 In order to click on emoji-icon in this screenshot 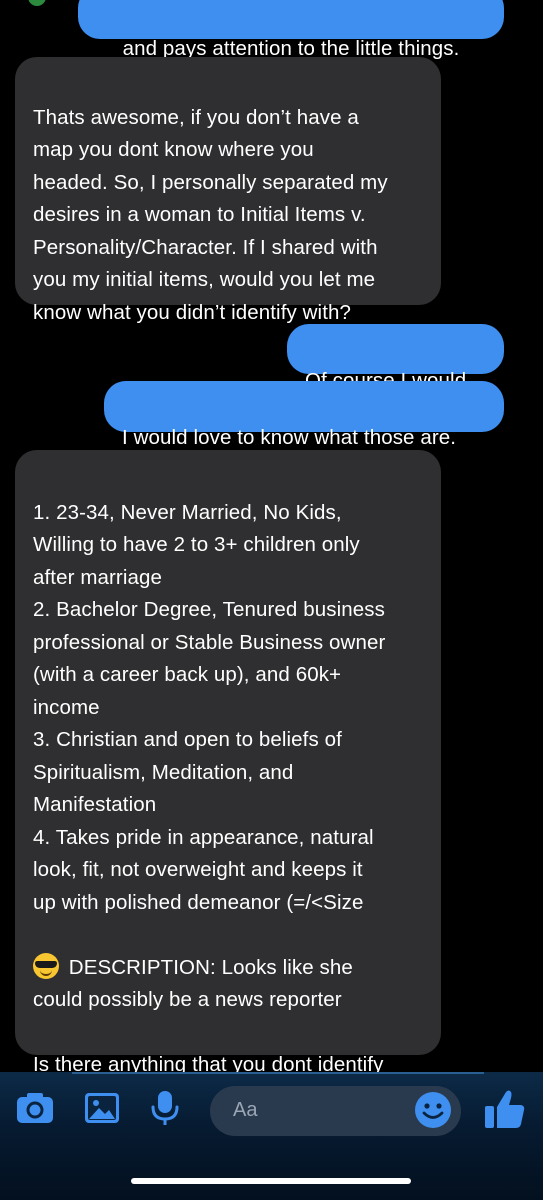, I will do `click(433, 1110)`.